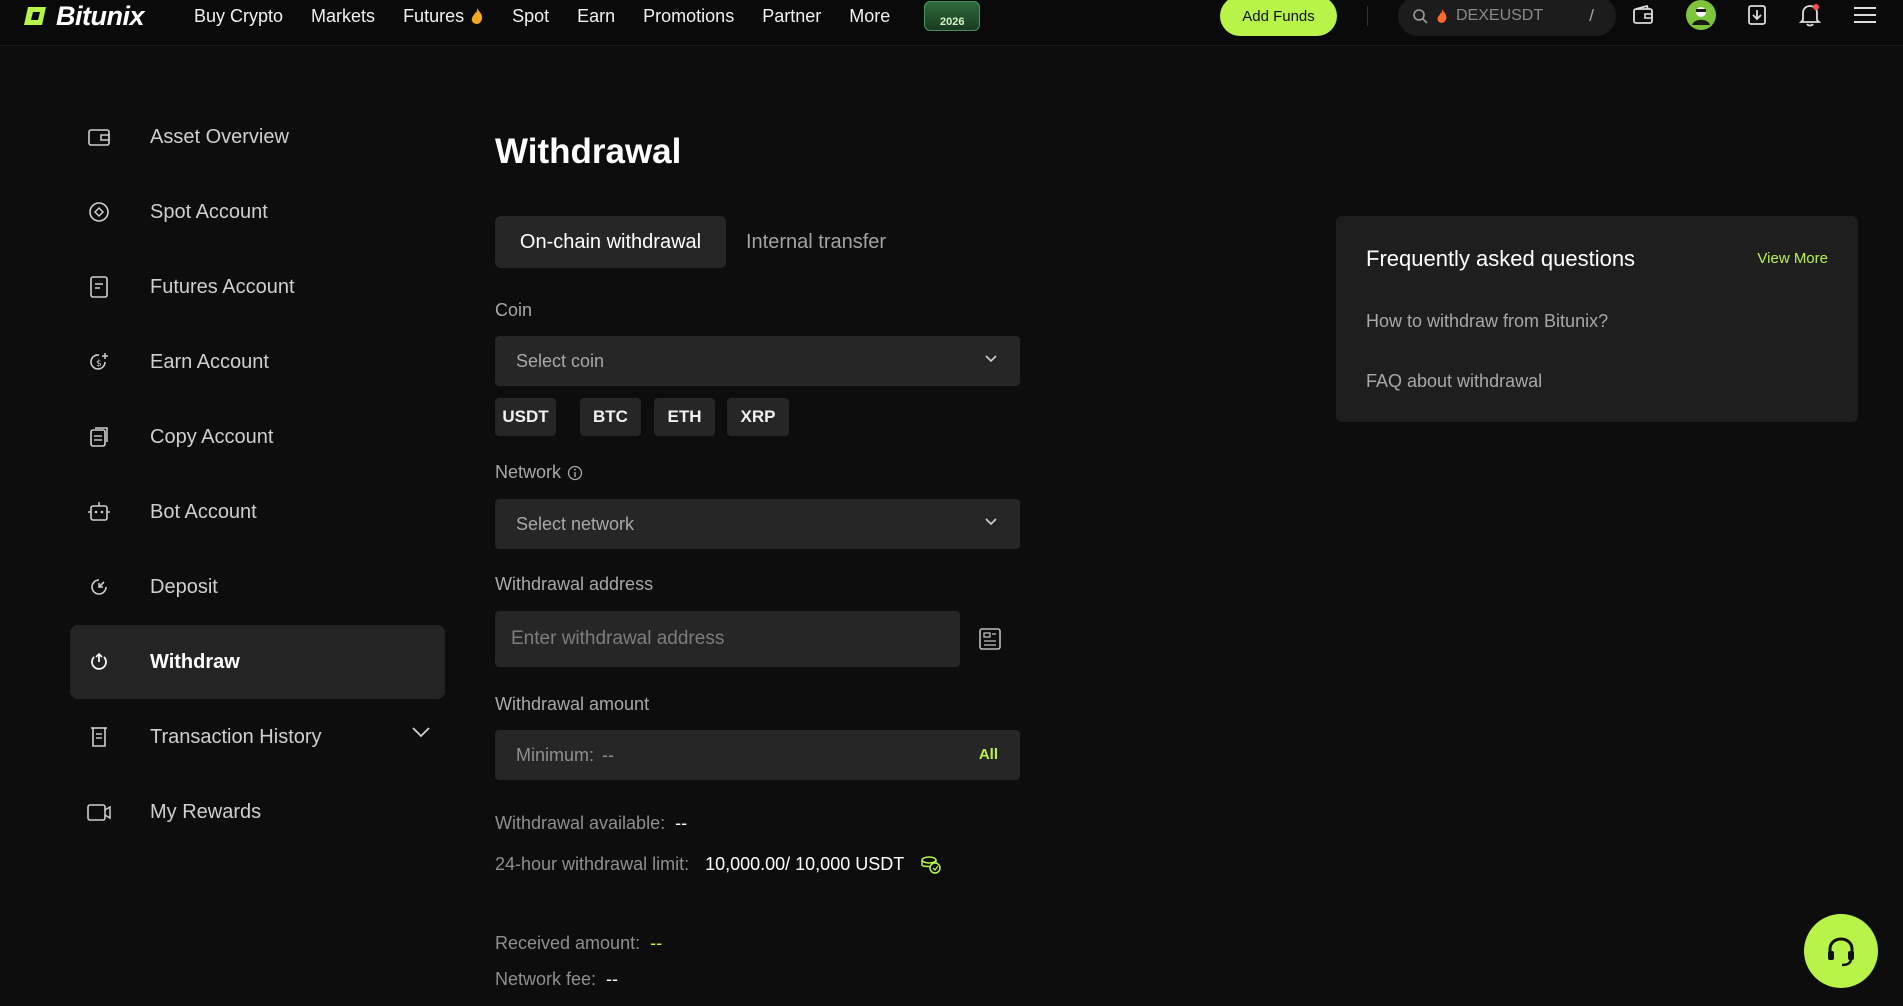  I want to click on search-icon, so click(1420, 16).